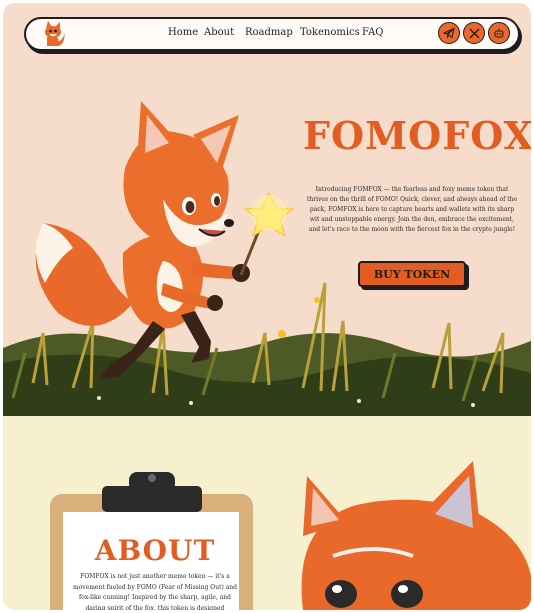 The height and width of the screenshot is (613, 534). I want to click on fox-portrait, so click(416, 535).